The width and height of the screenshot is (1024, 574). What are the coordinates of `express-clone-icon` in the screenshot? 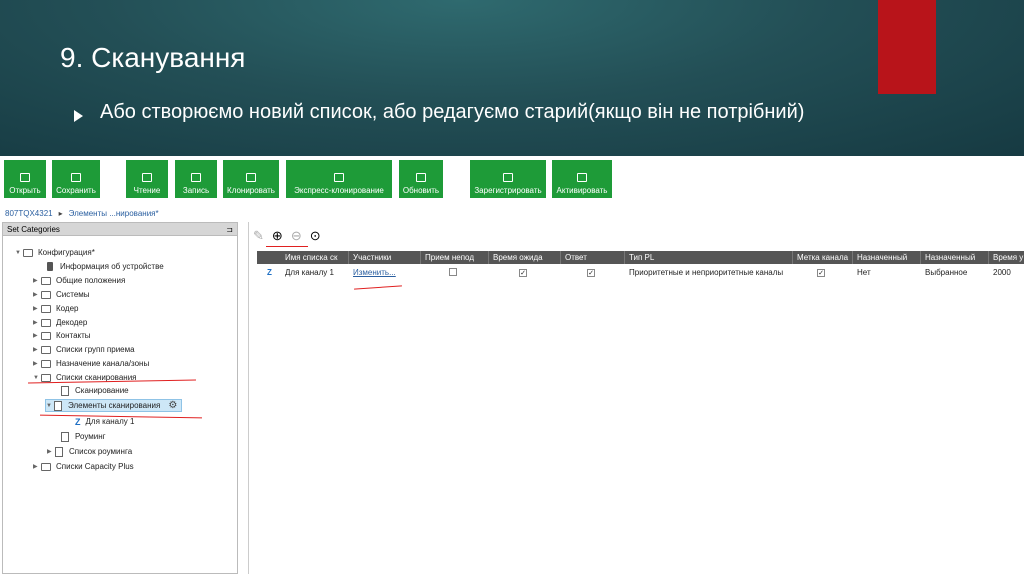 It's located at (339, 177).